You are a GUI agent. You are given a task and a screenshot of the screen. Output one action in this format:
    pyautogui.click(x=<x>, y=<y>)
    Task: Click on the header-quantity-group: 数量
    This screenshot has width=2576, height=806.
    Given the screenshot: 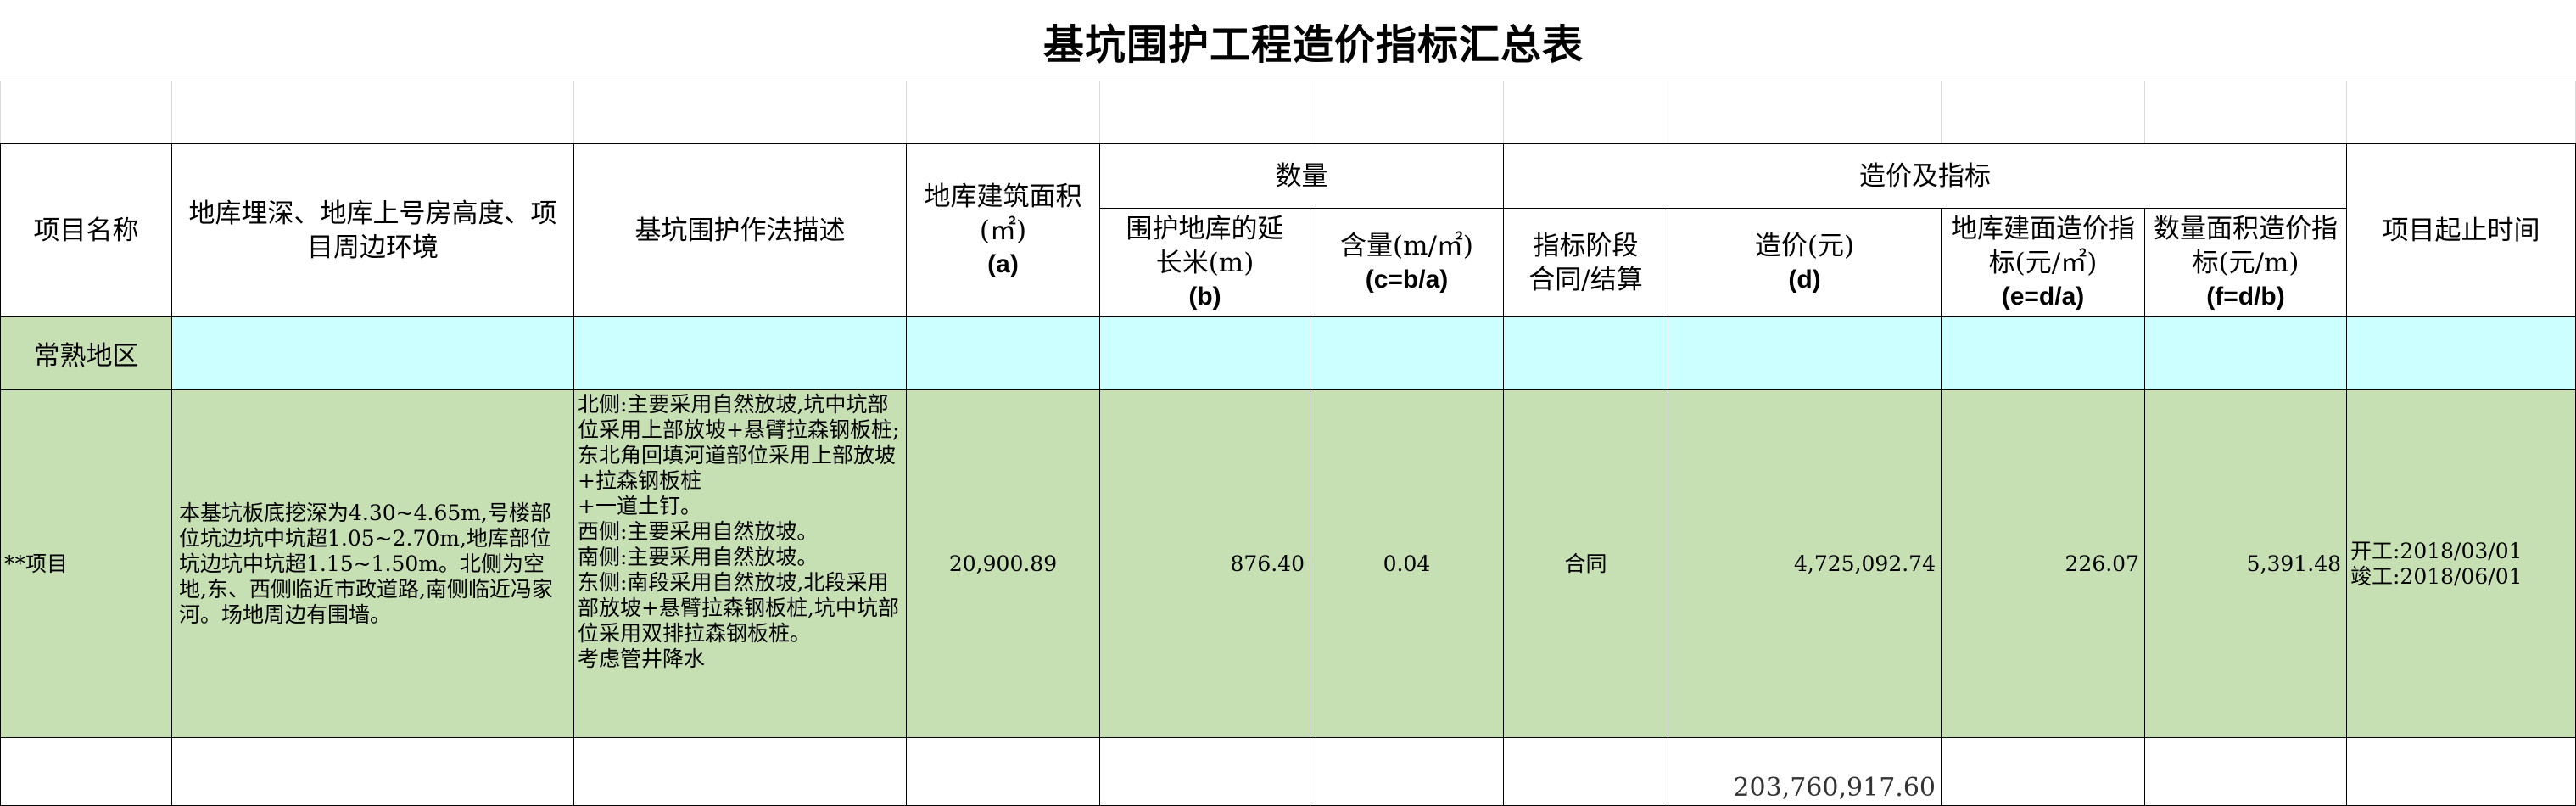 What is the action you would take?
    pyautogui.click(x=1301, y=176)
    